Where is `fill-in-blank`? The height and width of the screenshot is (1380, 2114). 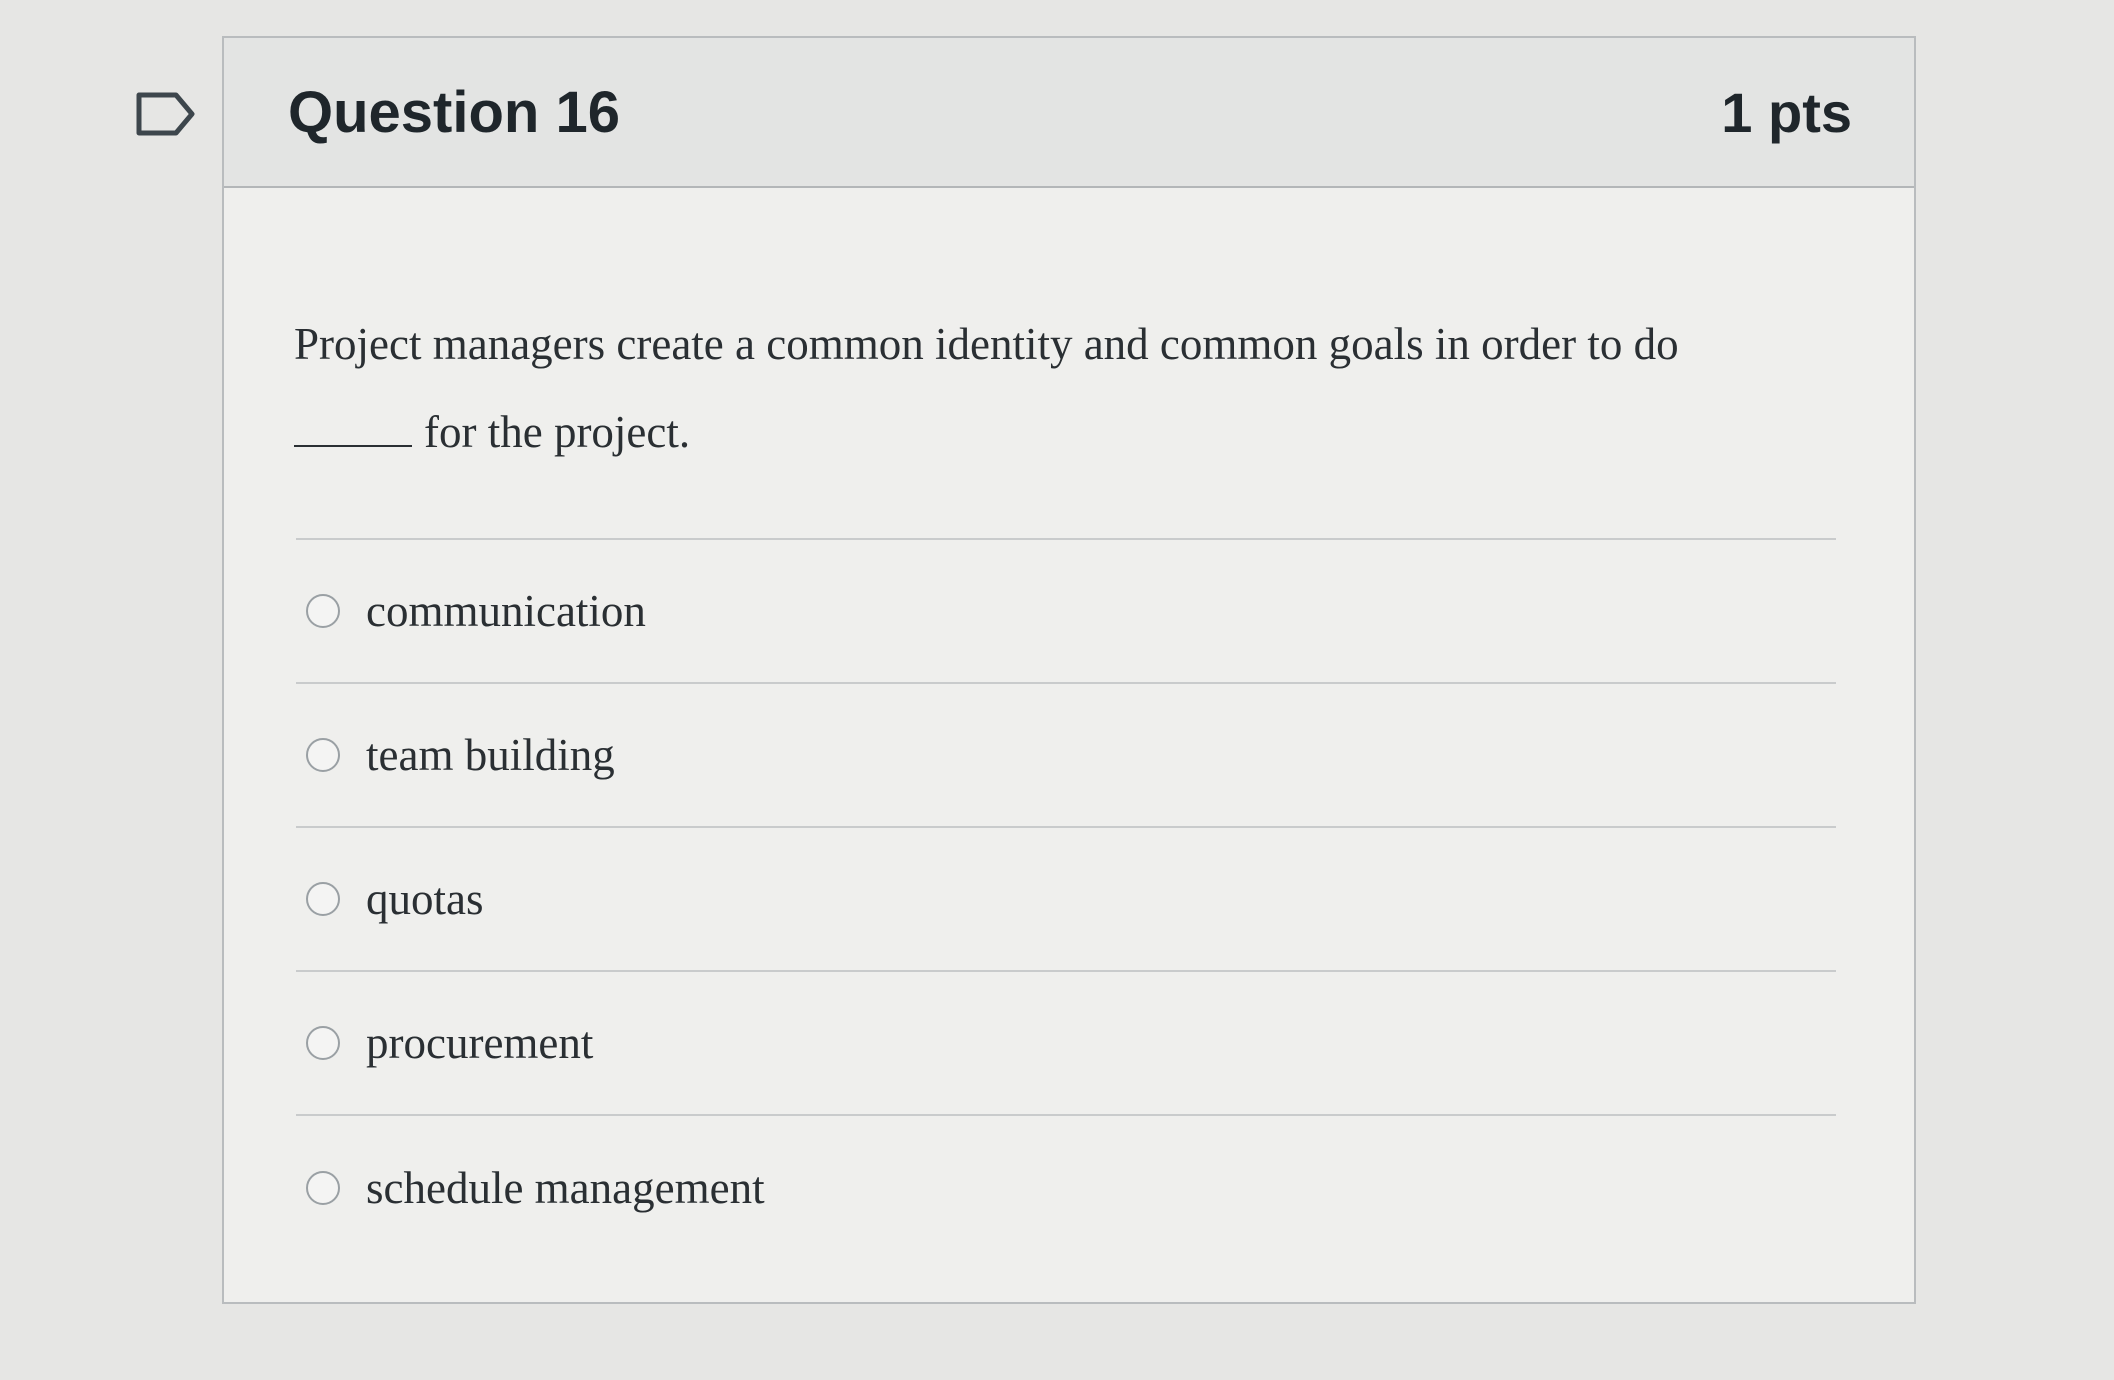
fill-in-blank is located at coordinates (353, 429).